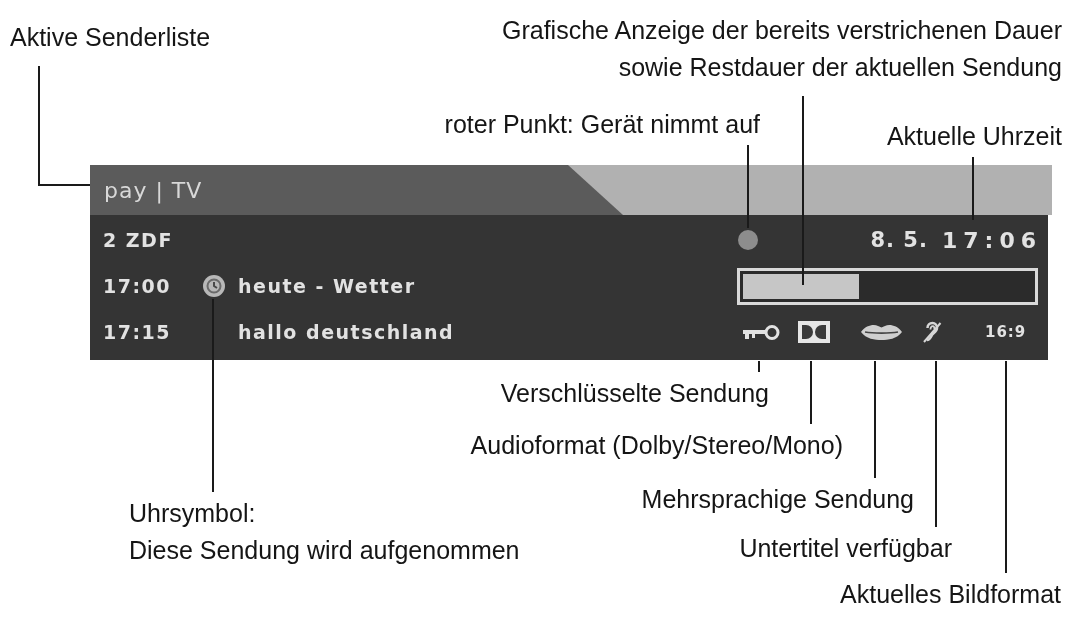 The height and width of the screenshot is (617, 1070). I want to click on callout-label: Uhrsymbol: Diese Sendung wird aufgenommen, so click(324, 532).